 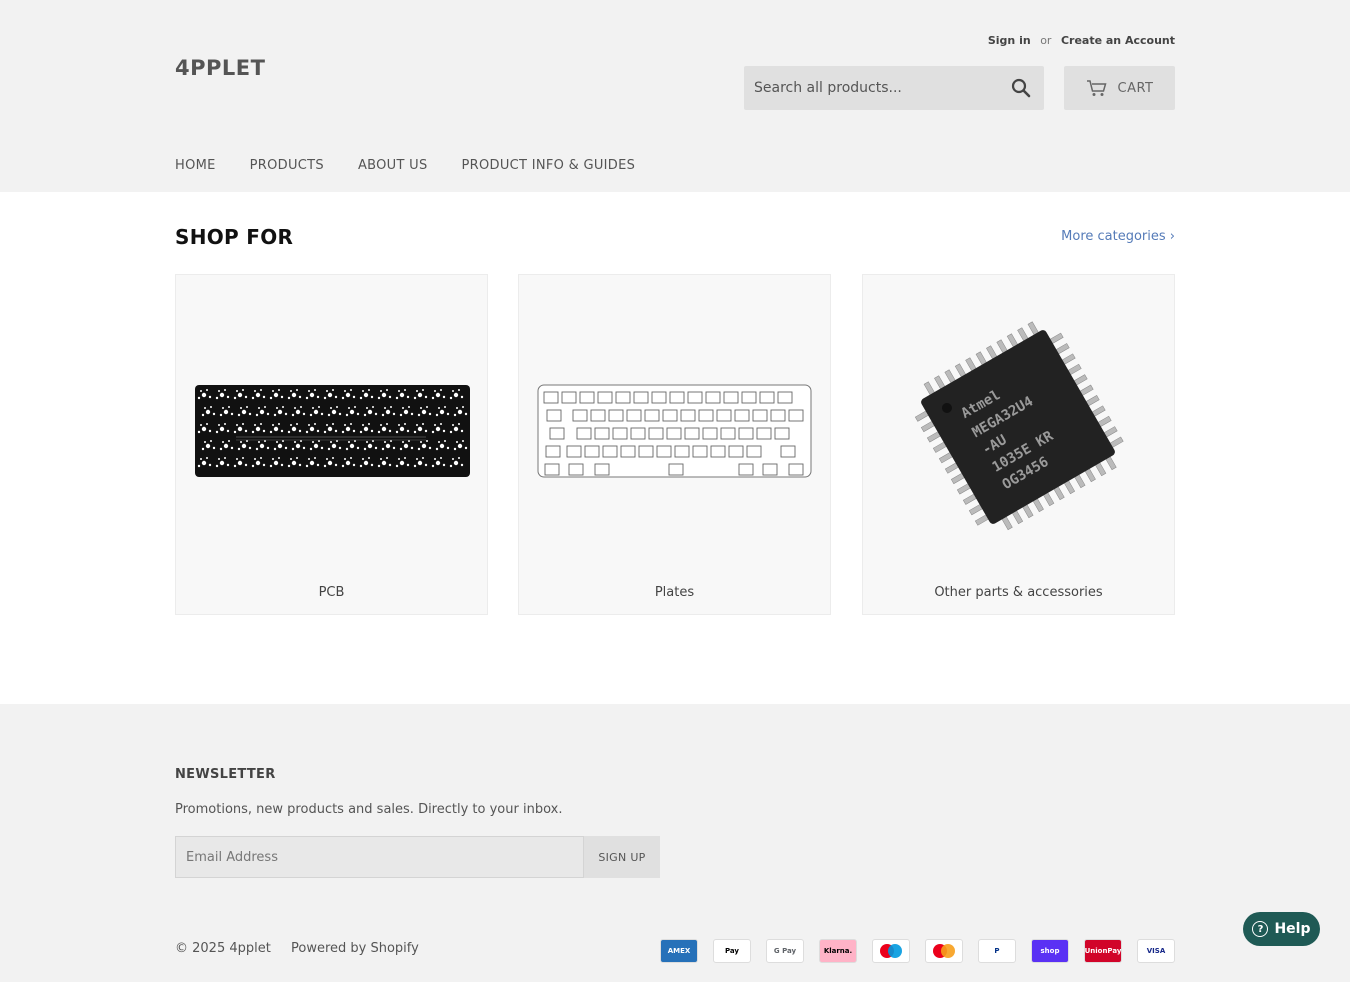 I want to click on sign-up-button: SIGN UP, so click(x=622, y=857).